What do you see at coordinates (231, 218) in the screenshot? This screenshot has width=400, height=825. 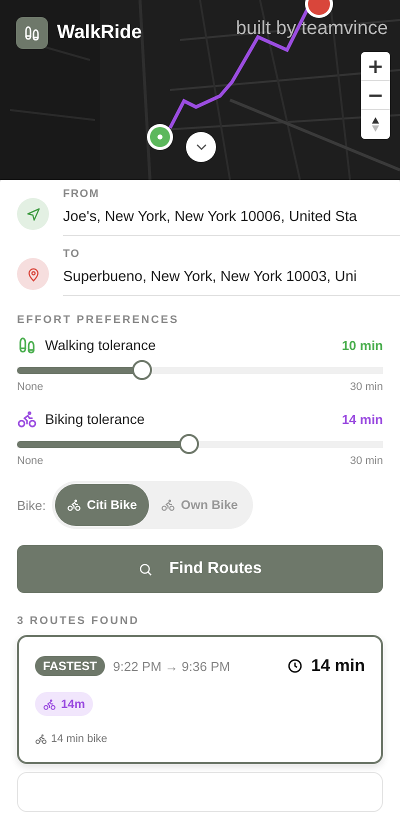 I see `address-field: Joe's, New York, New York 10006, United Sta` at bounding box center [231, 218].